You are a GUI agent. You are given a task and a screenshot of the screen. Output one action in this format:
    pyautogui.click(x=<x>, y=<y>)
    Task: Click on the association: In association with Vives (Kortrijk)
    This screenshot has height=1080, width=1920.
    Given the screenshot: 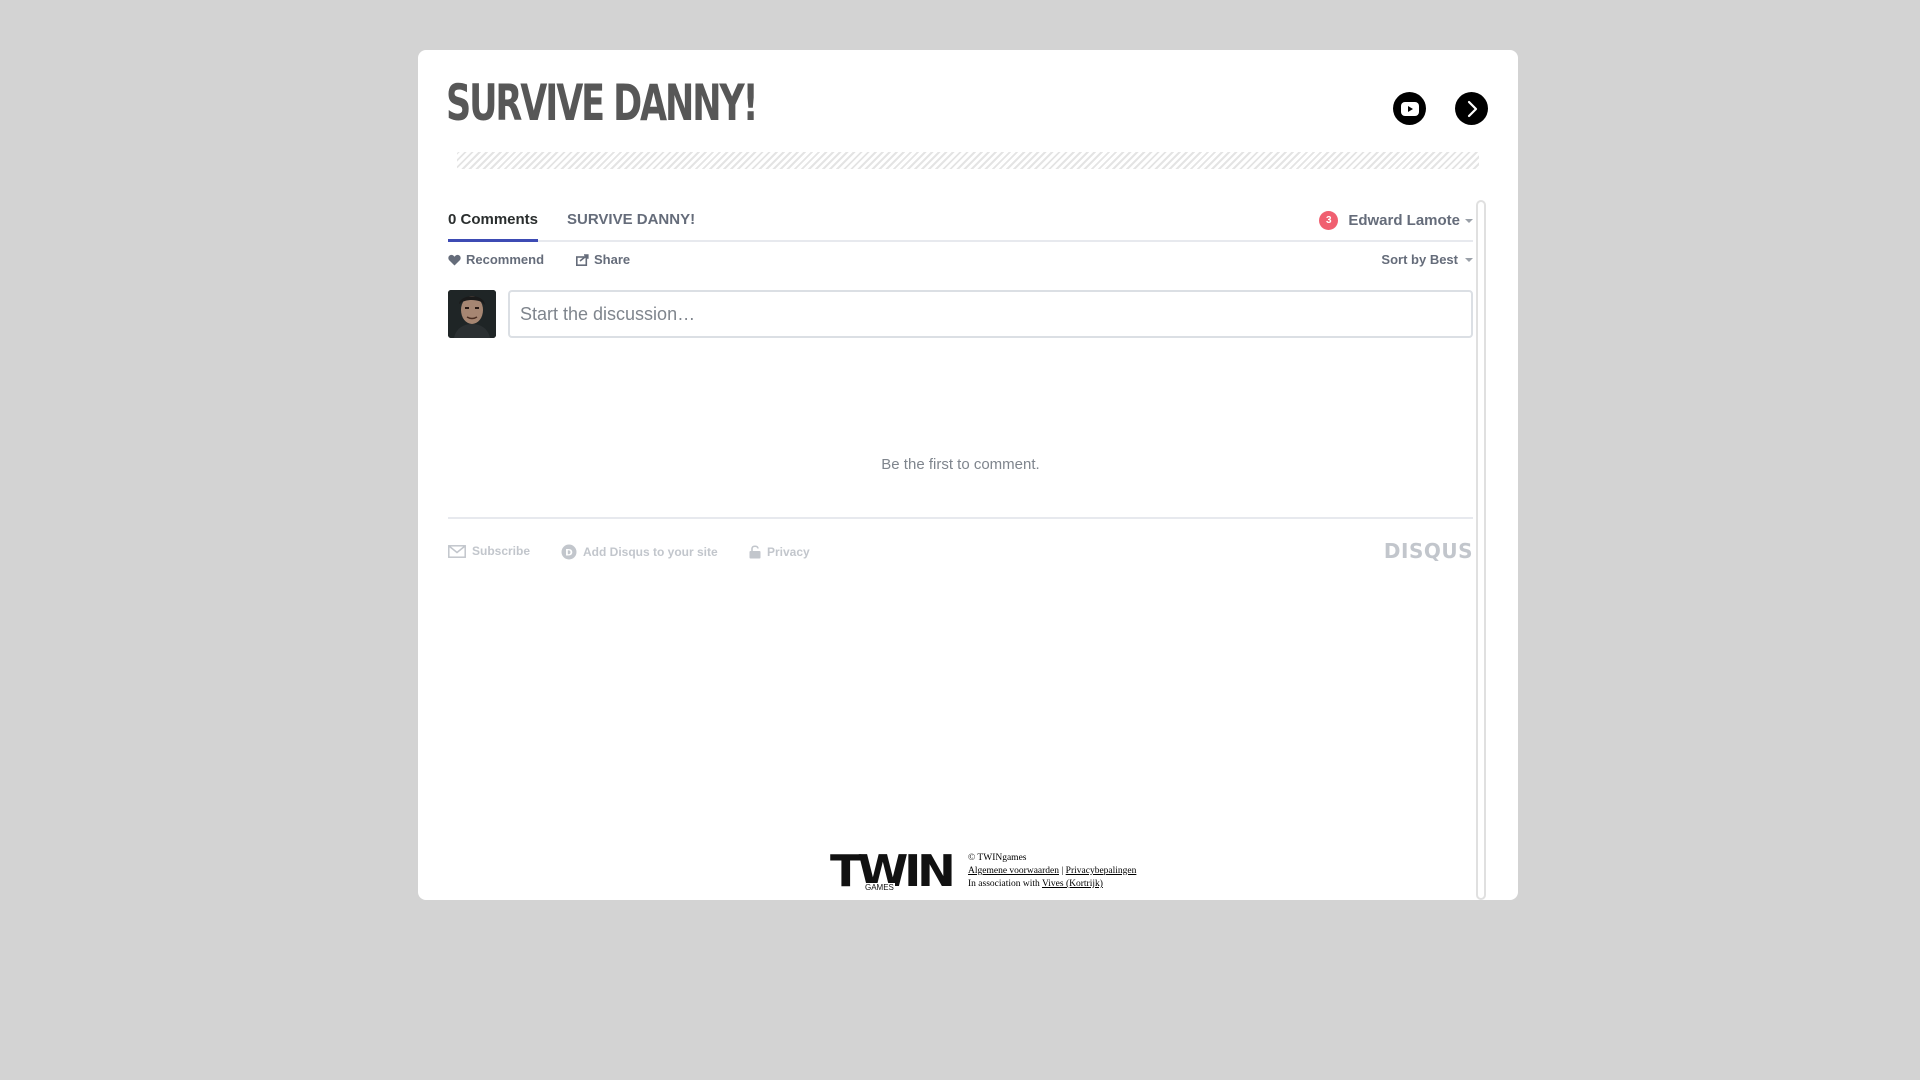 What is the action you would take?
    pyautogui.click(x=1052, y=884)
    